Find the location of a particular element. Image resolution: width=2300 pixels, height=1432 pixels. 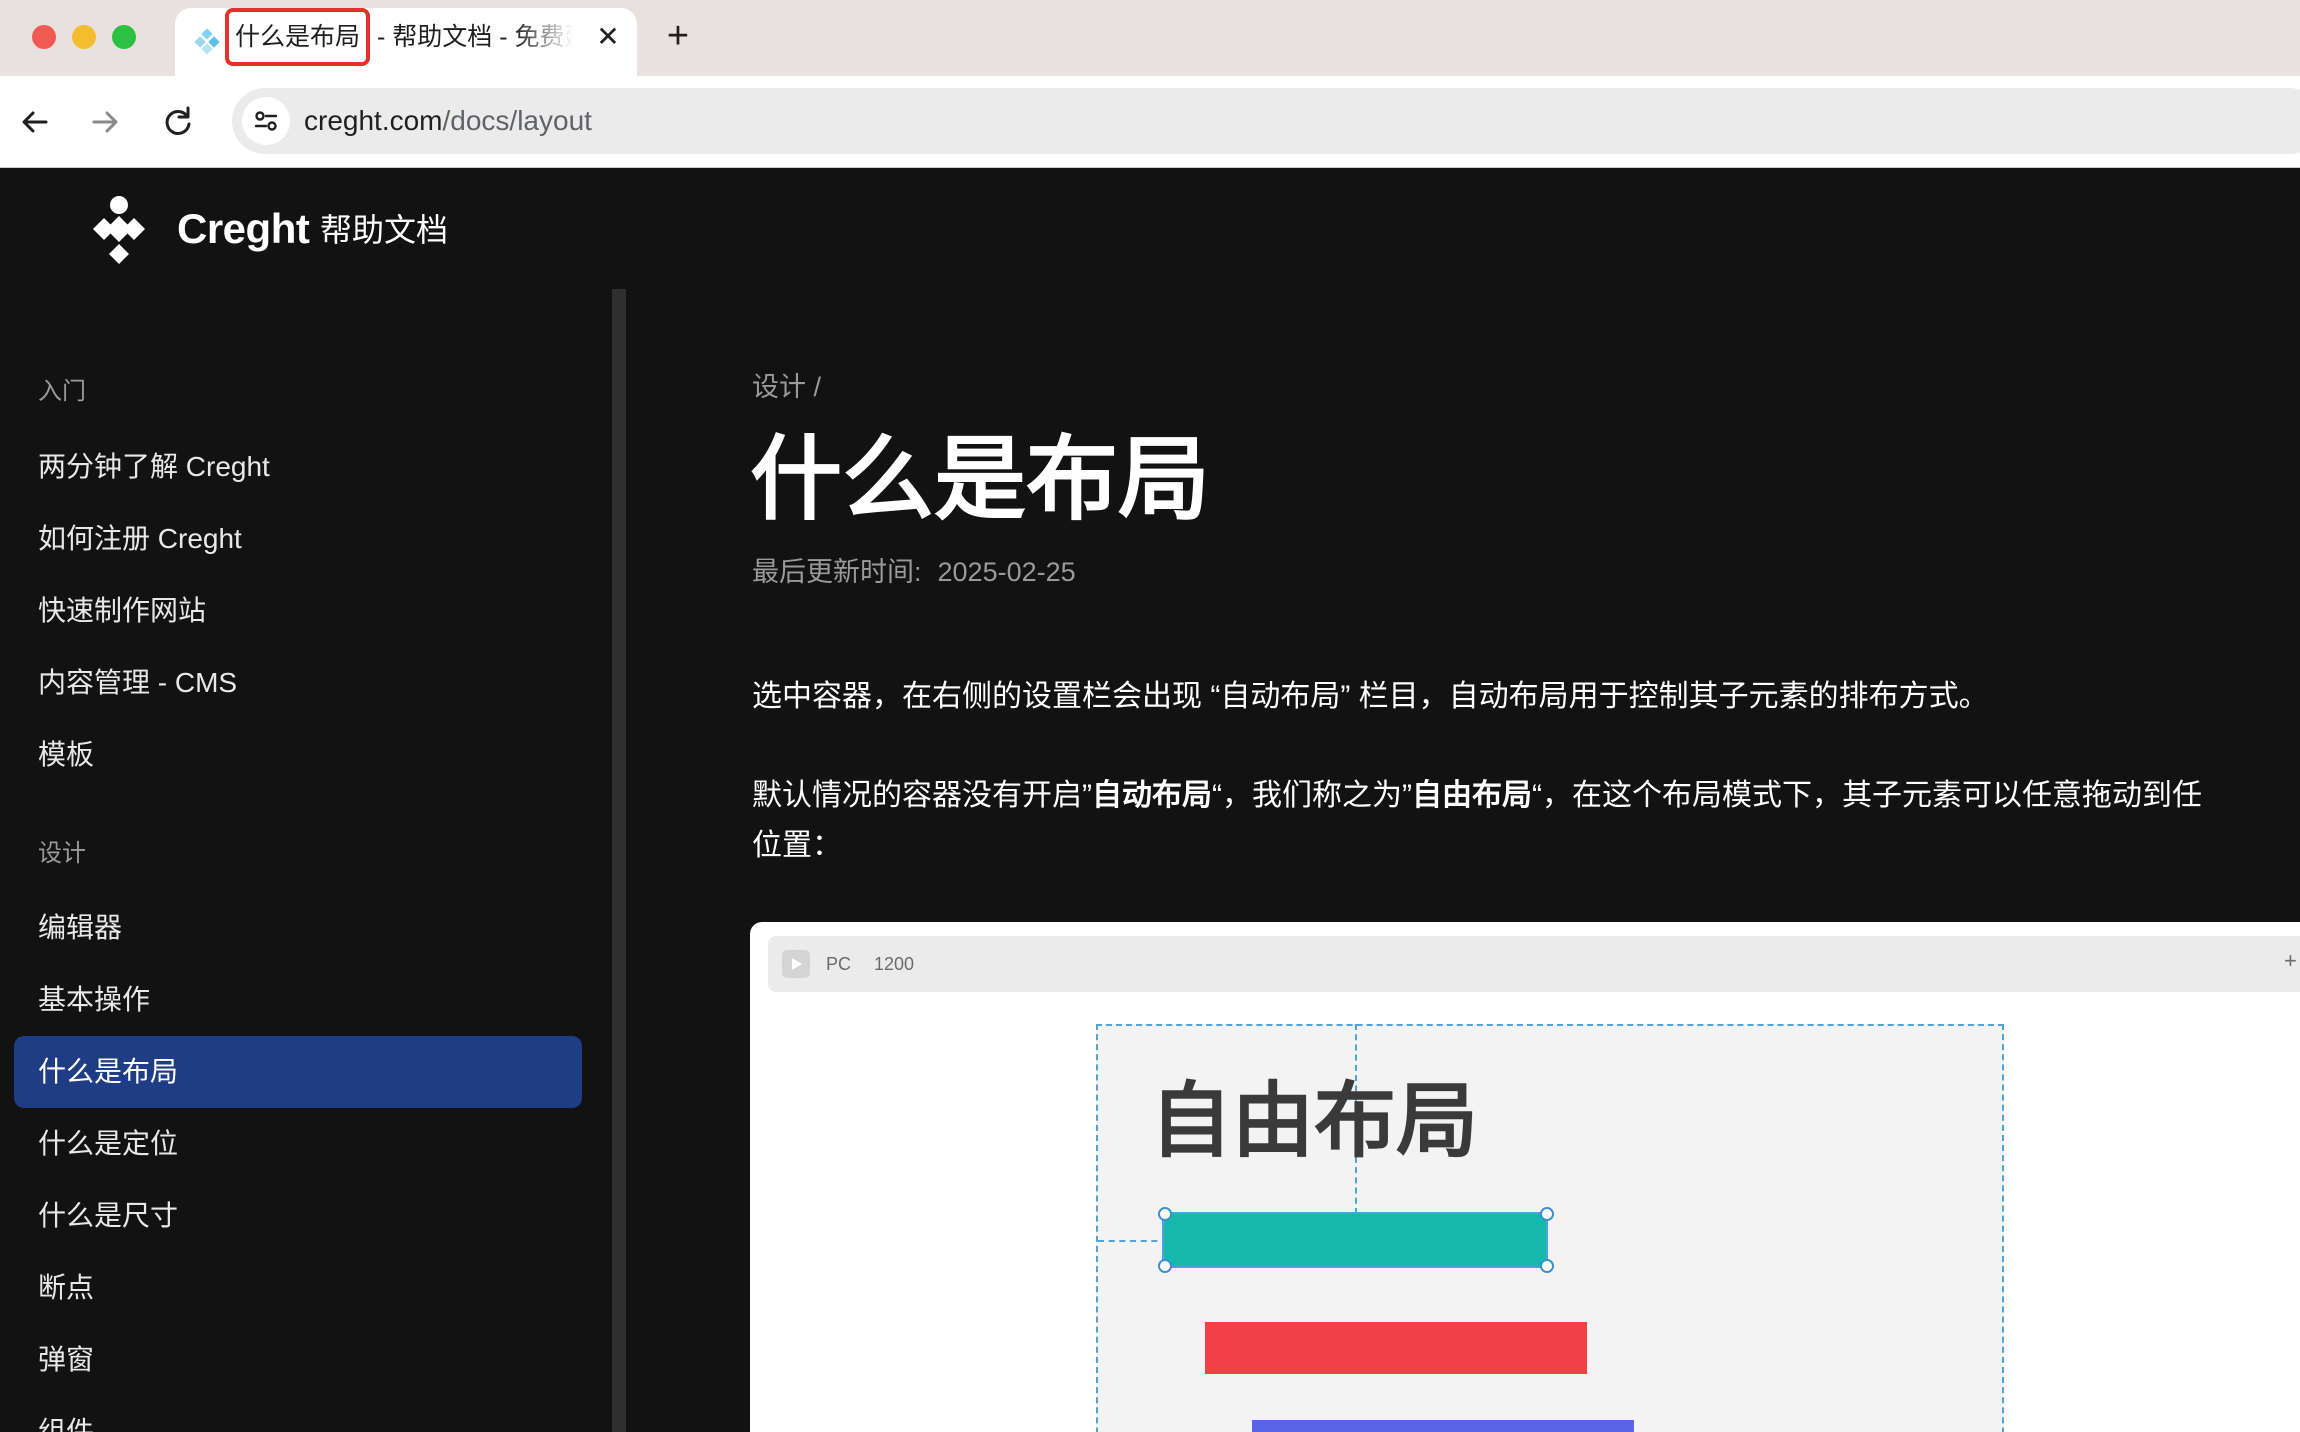

site-settings-icon is located at coordinates (266, 121).